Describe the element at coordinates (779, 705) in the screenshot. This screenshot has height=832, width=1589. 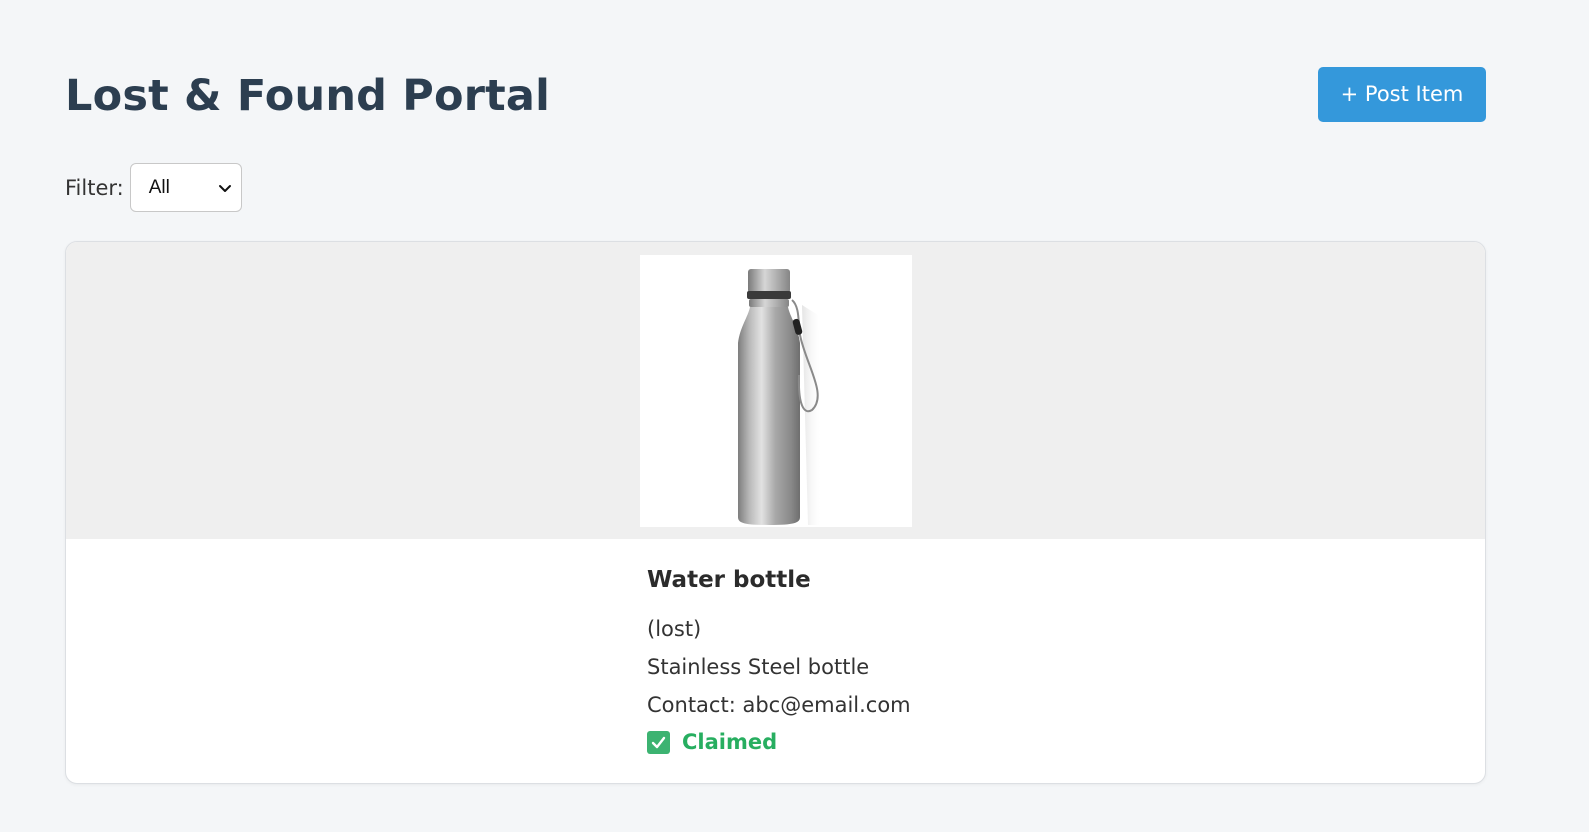
I see `item-contact: Contact: abc@email.com` at that location.